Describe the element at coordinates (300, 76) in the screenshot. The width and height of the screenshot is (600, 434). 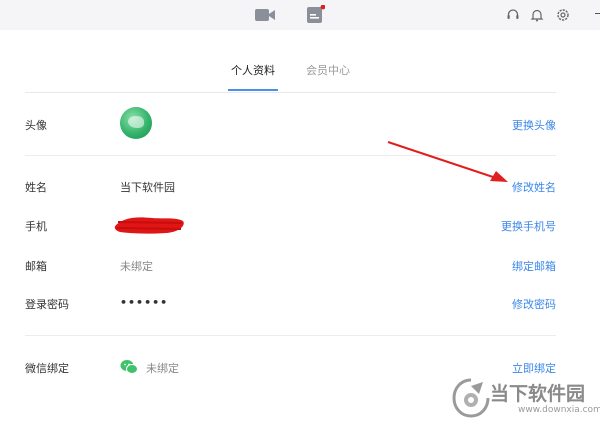
I see `profile-tabs: 个人资料 会员中心` at that location.